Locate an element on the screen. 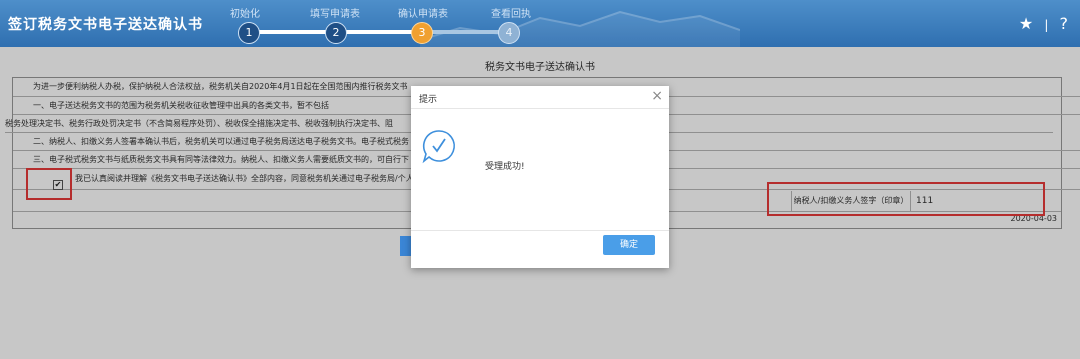 This screenshot has height=359, width=1080. app-title: 签订税务文书电子送达确认书 is located at coordinates (105, 25).